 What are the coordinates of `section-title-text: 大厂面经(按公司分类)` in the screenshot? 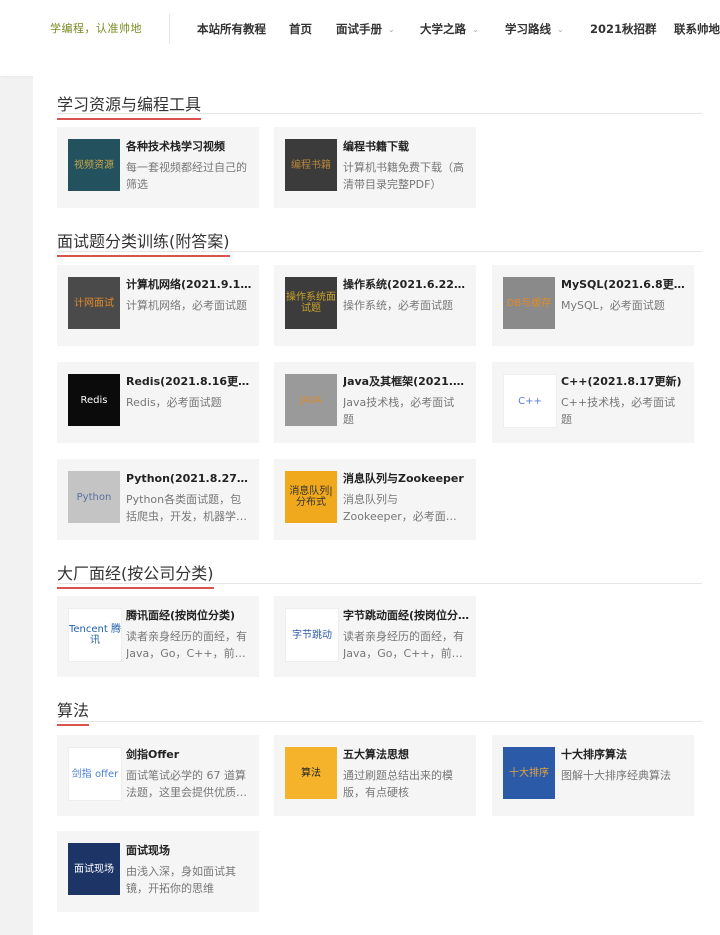 It's located at (135, 573).